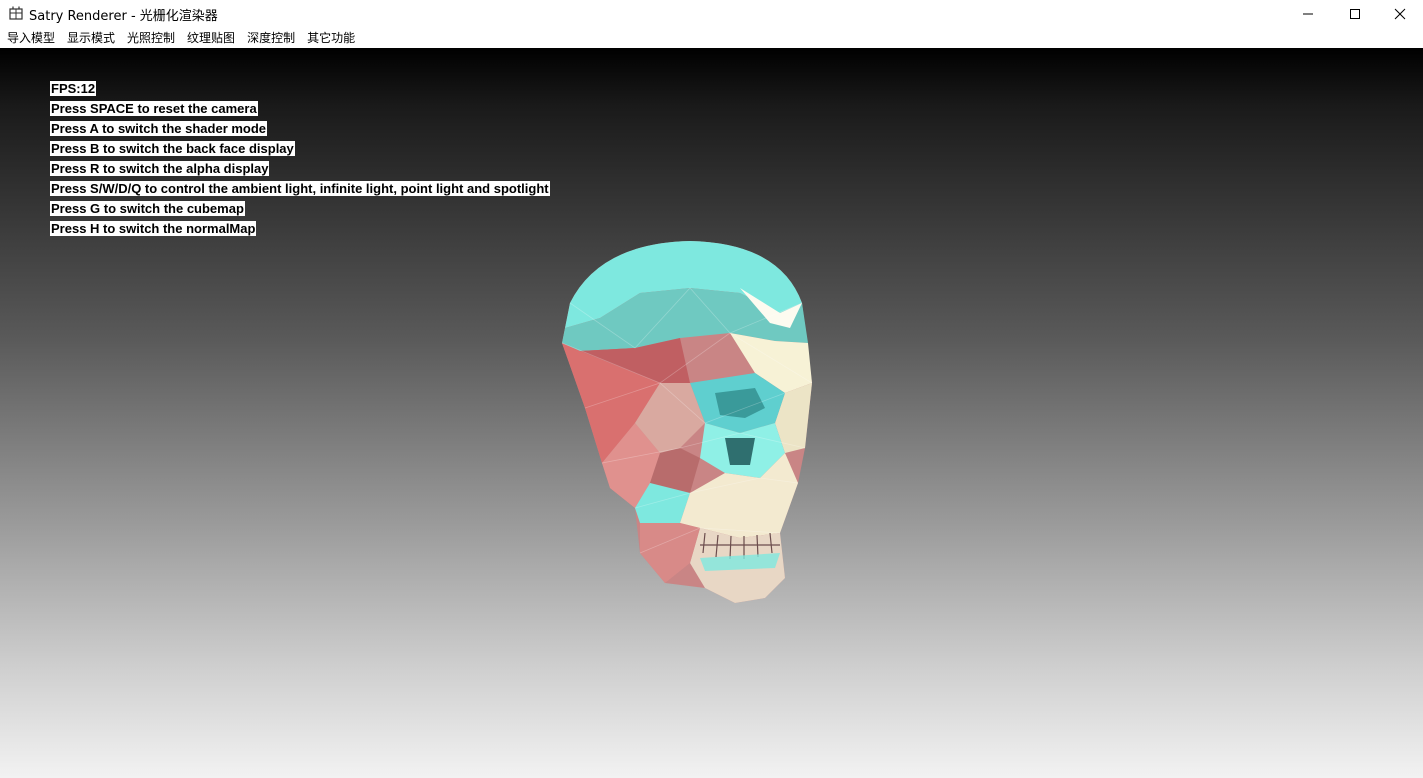 The image size is (1423, 778). Describe the element at coordinates (147, 208) in the screenshot. I see `hint-cubemap: Press G to switch the cubemap` at that location.